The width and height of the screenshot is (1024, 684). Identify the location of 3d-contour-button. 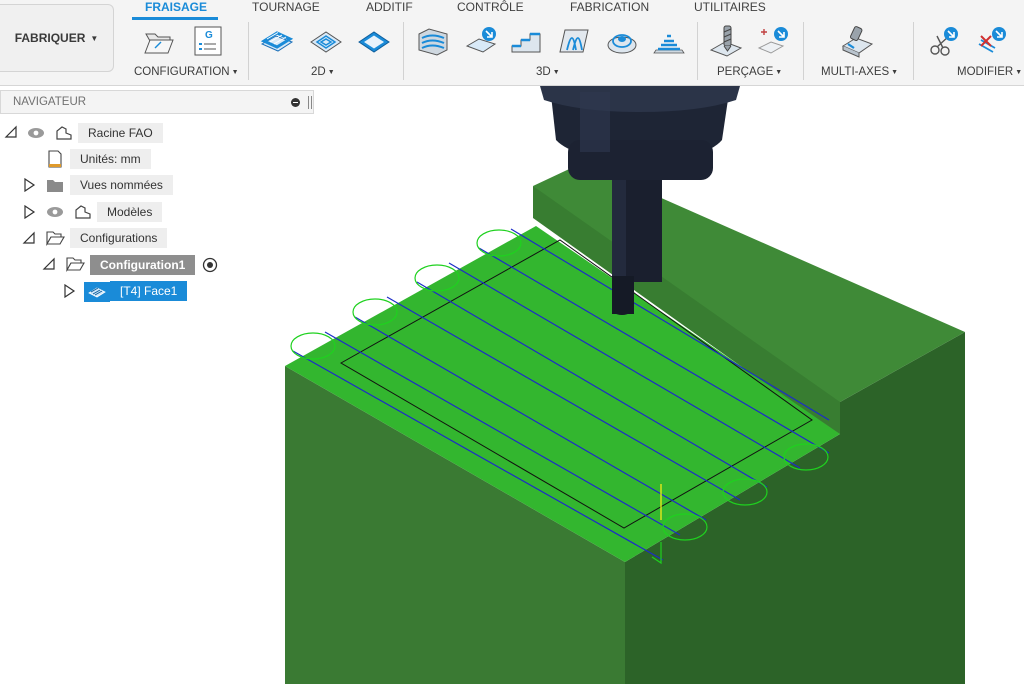
(574, 41).